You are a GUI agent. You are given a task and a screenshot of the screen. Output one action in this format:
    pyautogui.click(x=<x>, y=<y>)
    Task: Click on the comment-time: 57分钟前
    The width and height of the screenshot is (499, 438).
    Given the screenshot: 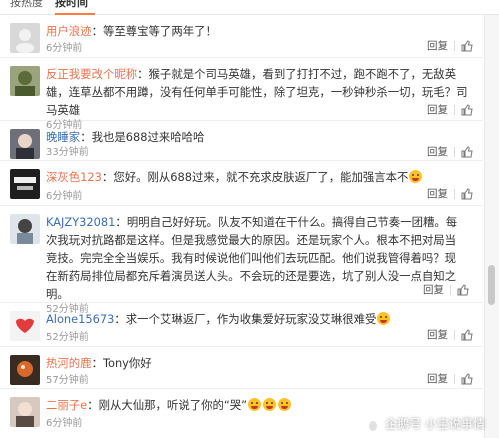 What is the action you would take?
    pyautogui.click(x=67, y=380)
    